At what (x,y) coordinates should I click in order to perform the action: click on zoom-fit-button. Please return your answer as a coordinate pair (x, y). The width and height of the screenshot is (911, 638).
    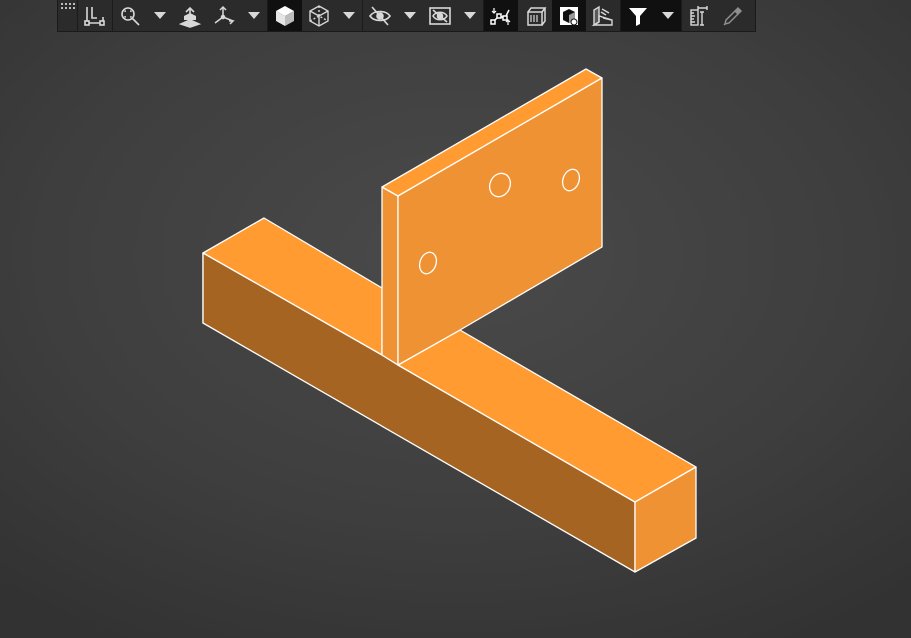
    Looking at the image, I should click on (130, 15).